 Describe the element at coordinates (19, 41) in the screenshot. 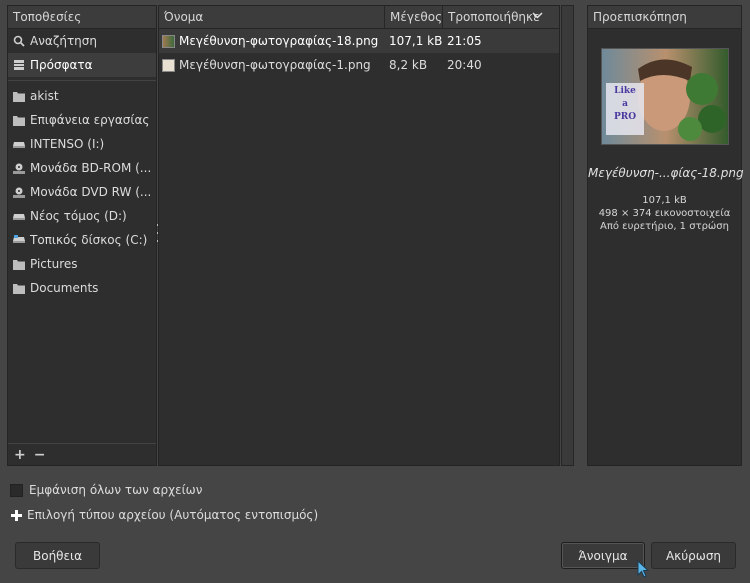

I see `search-icon` at that location.